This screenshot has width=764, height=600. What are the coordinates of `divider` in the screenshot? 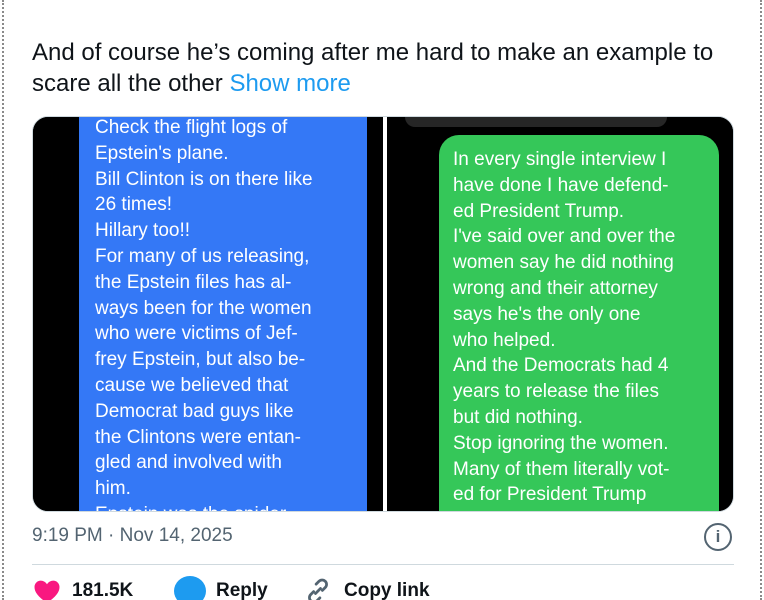 It's located at (383, 564).